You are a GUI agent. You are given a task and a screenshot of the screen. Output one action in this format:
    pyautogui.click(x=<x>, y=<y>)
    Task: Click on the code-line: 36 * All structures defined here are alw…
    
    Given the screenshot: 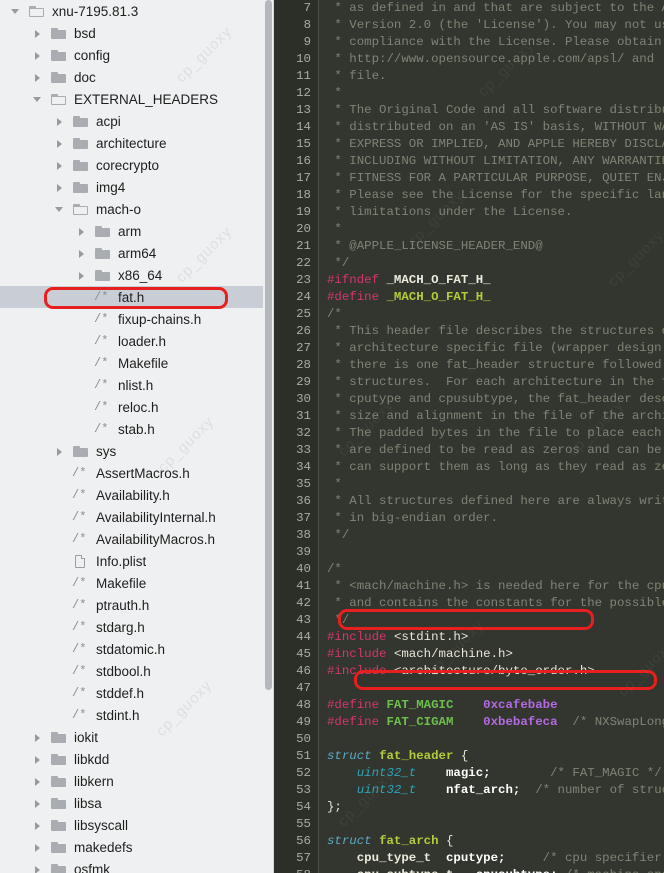 What is the action you would take?
    pyautogui.click(x=469, y=501)
    